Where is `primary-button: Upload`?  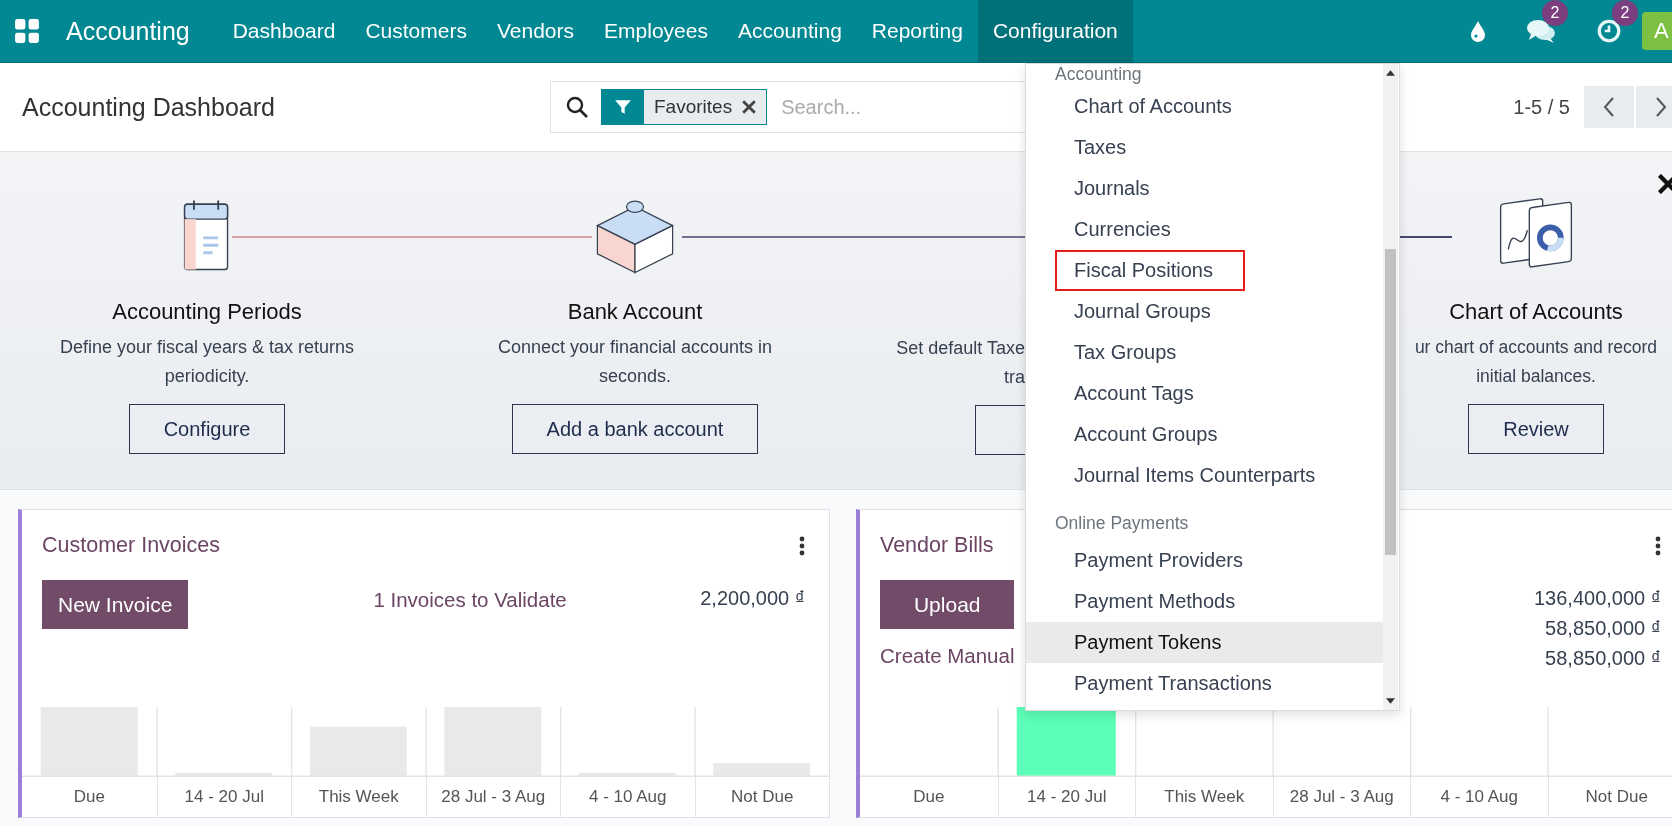 primary-button: Upload is located at coordinates (947, 605).